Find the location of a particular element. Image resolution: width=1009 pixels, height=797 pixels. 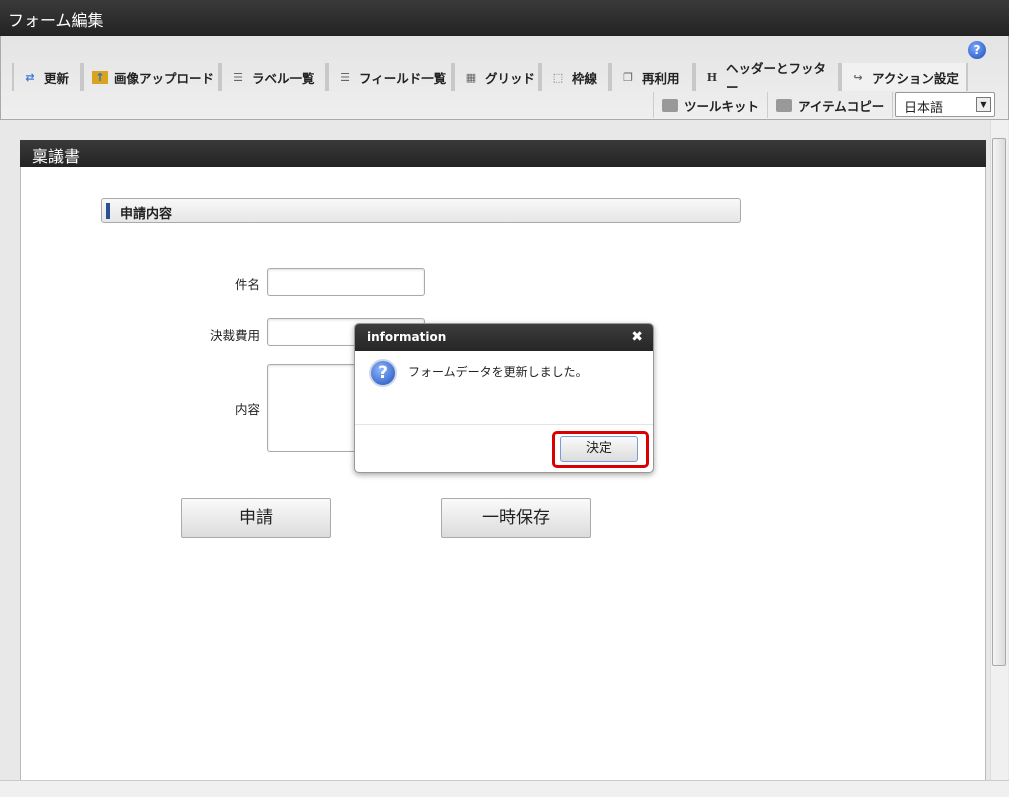

tab-image-upload: ↑ 画像アップロード is located at coordinates (151, 77).